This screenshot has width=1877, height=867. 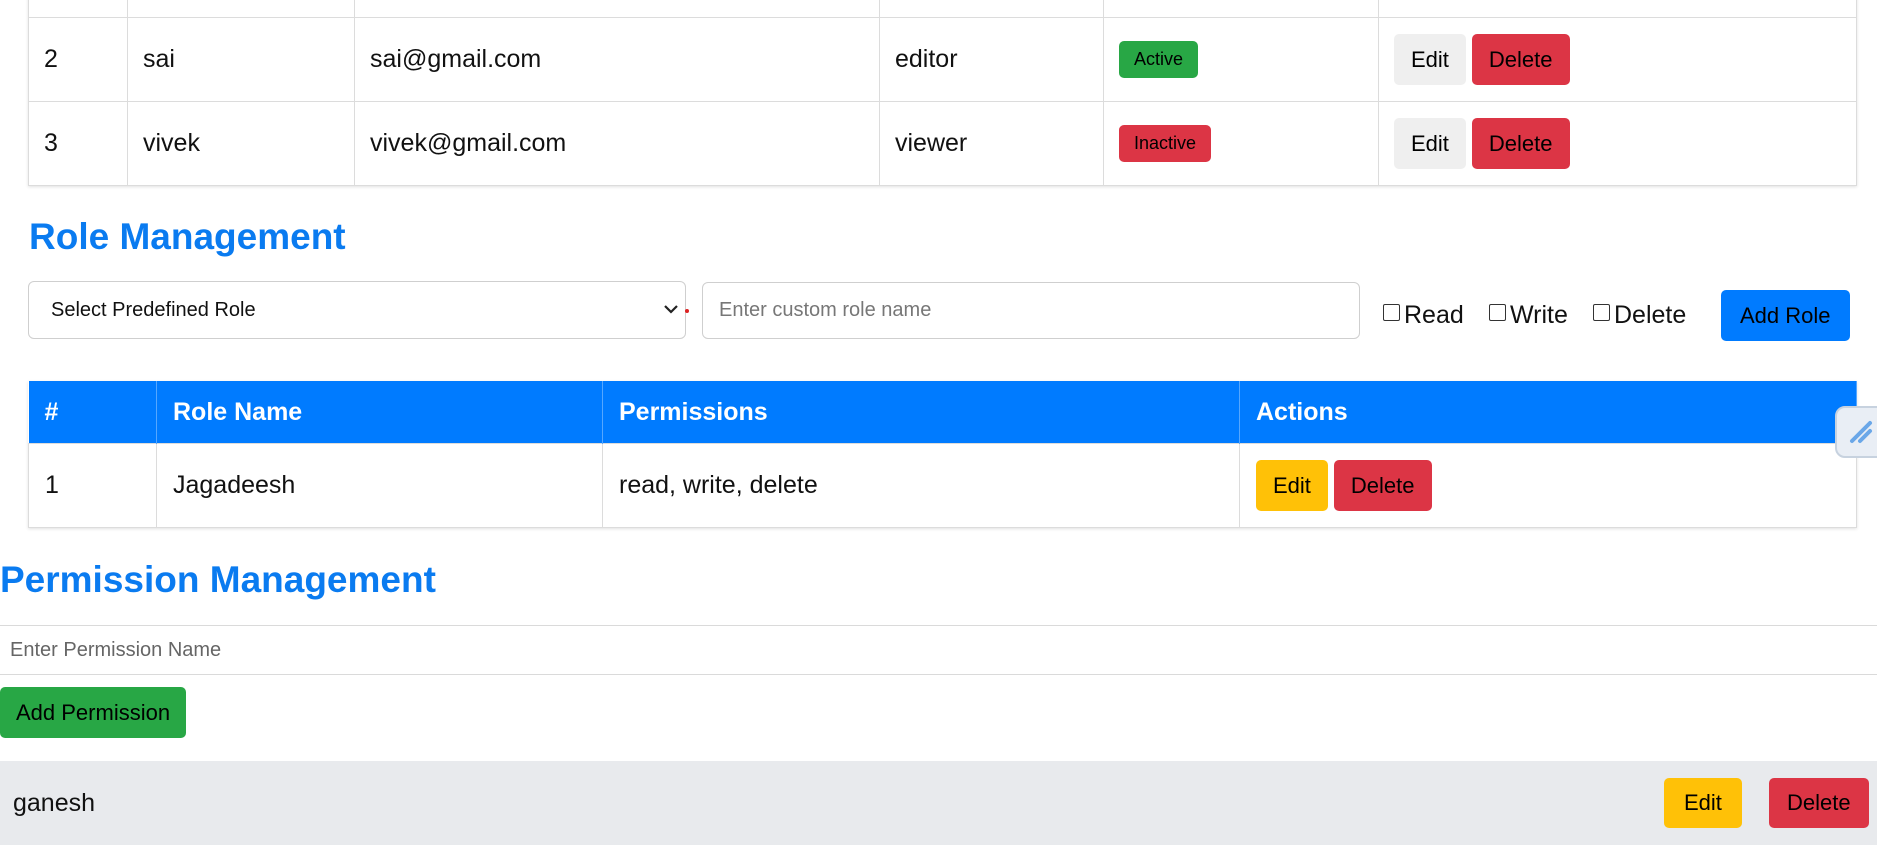 What do you see at coordinates (1382, 485) in the screenshot?
I see `delete-role-button: Delete` at bounding box center [1382, 485].